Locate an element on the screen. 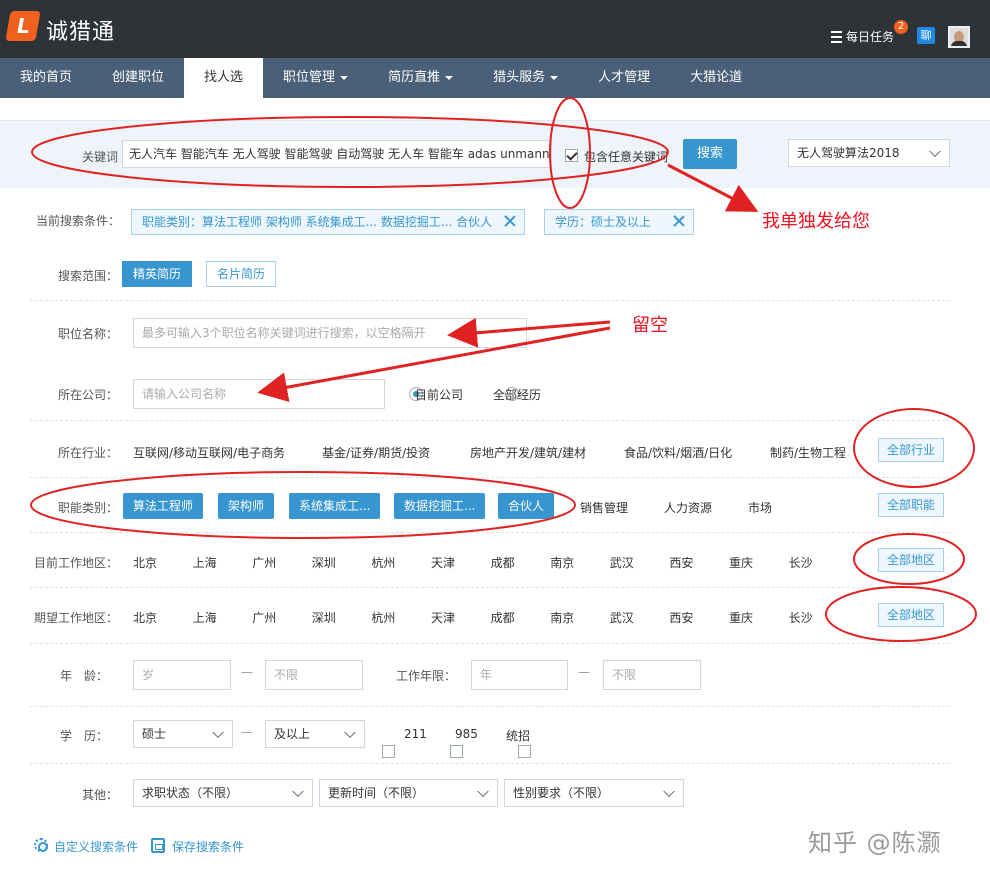 The height and width of the screenshot is (879, 990). all-current-locations-button: 全部地区 is located at coordinates (911, 560).